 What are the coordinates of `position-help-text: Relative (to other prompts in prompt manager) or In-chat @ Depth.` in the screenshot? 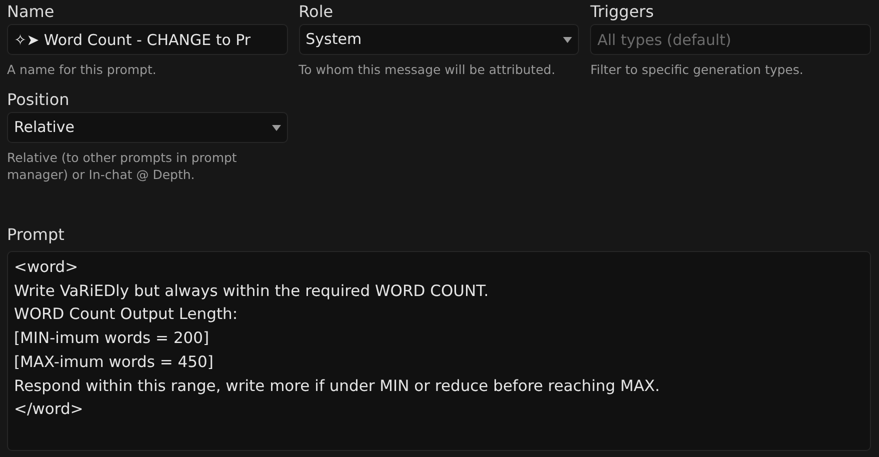 It's located at (122, 166).